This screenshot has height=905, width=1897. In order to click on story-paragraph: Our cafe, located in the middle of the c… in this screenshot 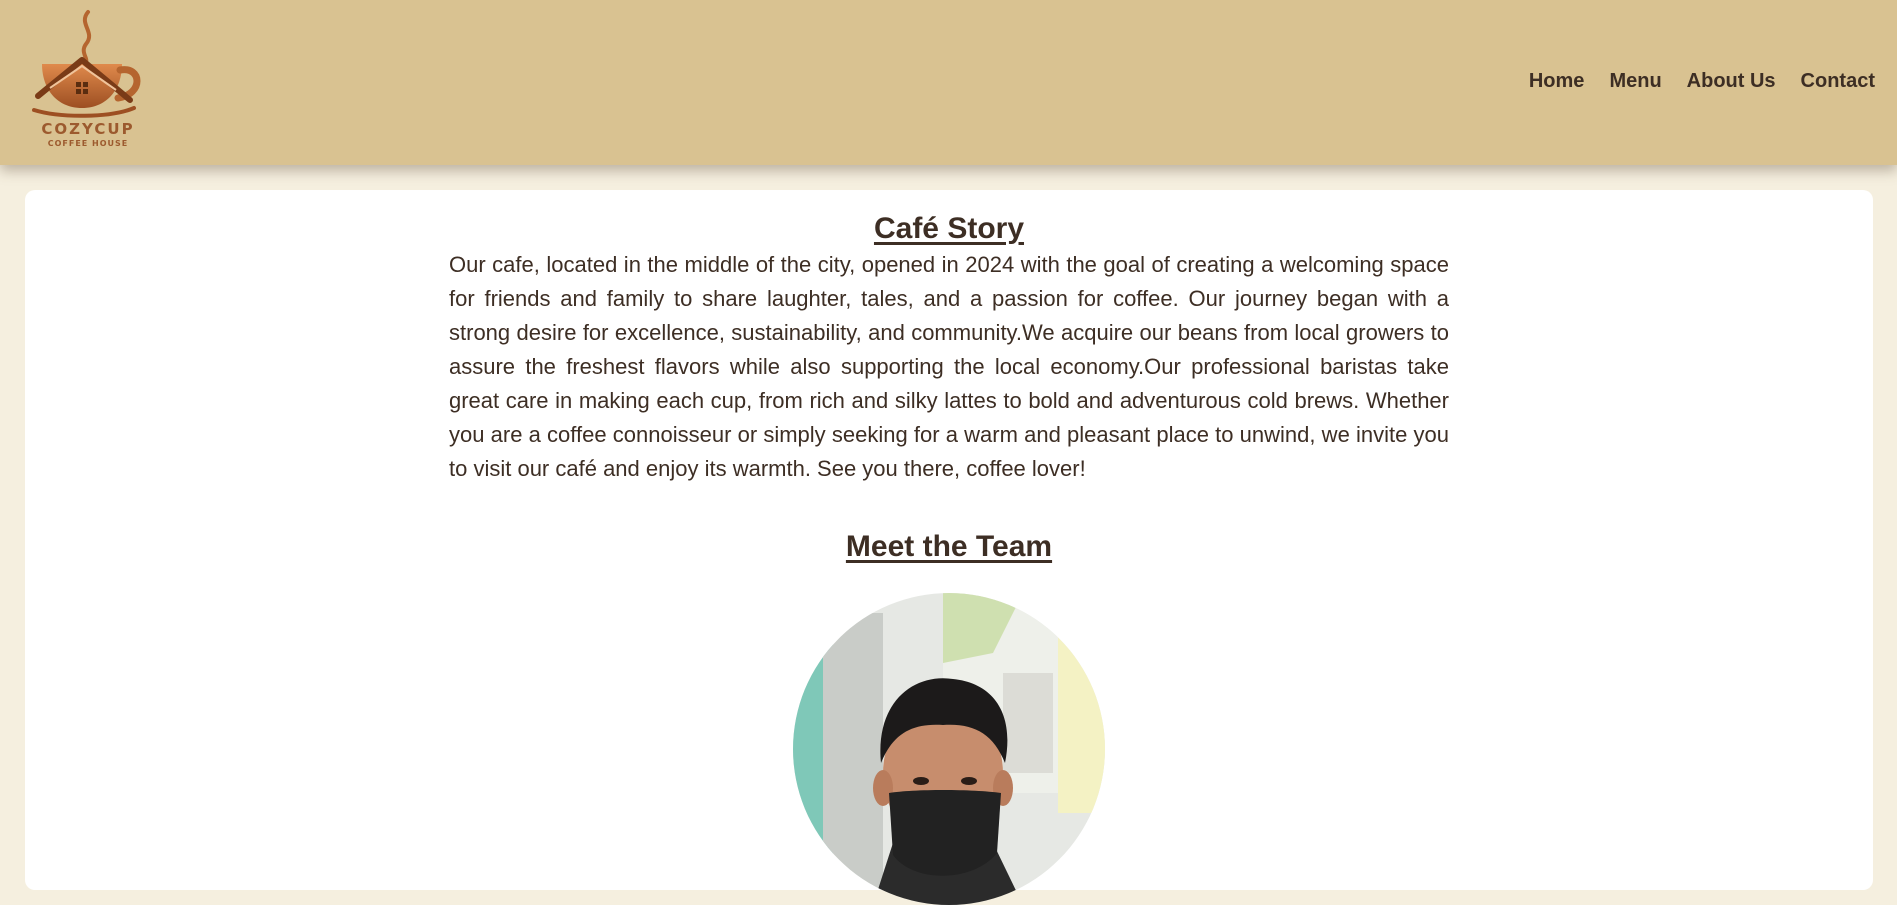, I will do `click(949, 366)`.